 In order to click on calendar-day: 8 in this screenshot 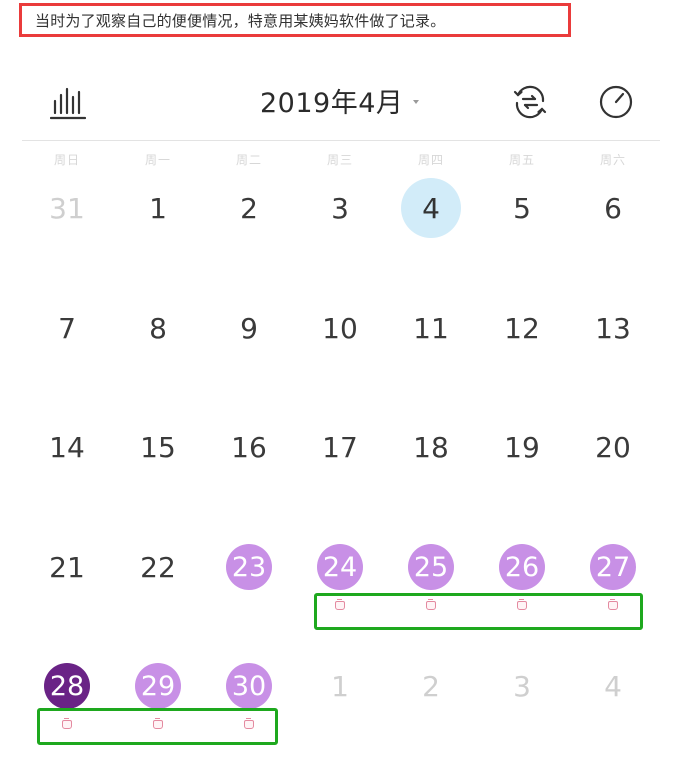, I will do `click(158, 328)`.